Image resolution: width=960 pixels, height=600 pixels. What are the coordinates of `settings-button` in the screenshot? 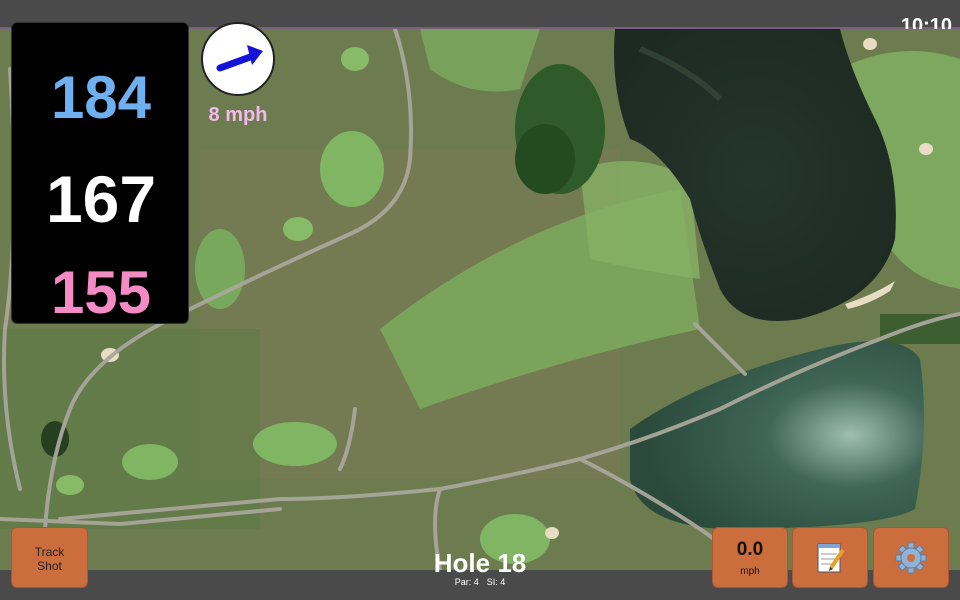 It's located at (911, 557).